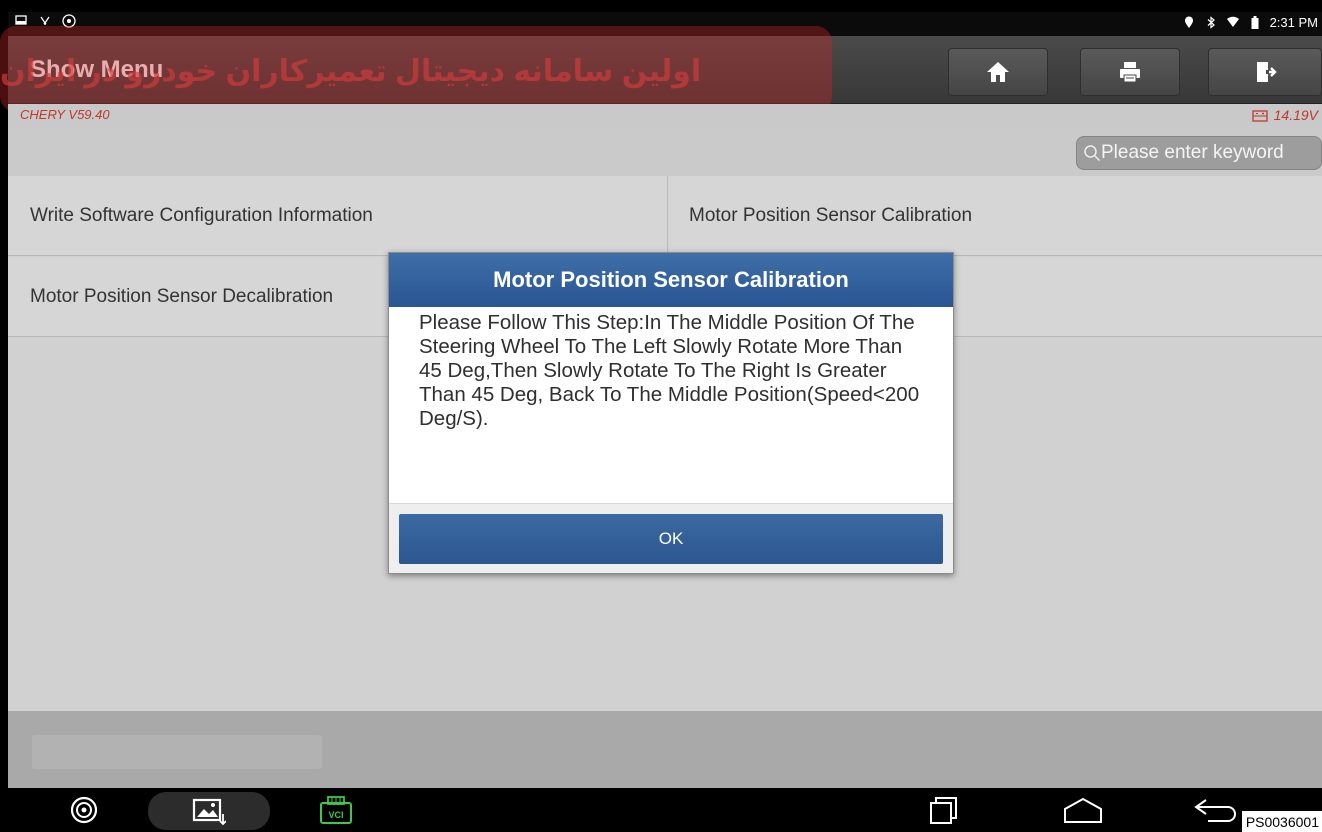 Image resolution: width=1322 pixels, height=832 pixels. I want to click on search-bar, so click(665, 152).